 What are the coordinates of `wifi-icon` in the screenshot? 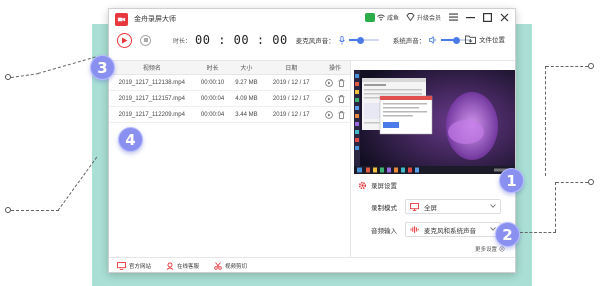 It's located at (381, 17).